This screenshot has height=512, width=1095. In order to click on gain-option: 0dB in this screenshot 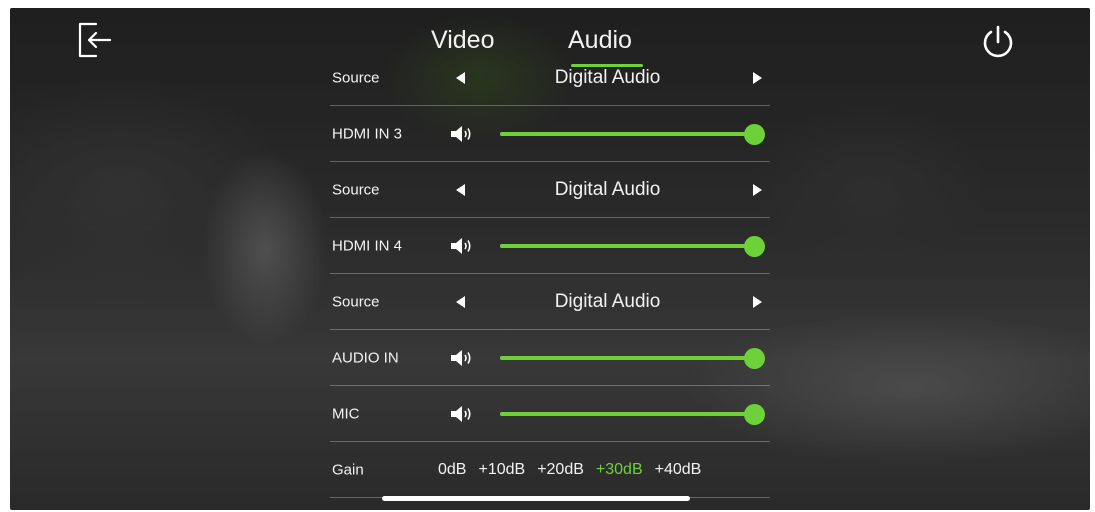, I will do `click(452, 470)`.